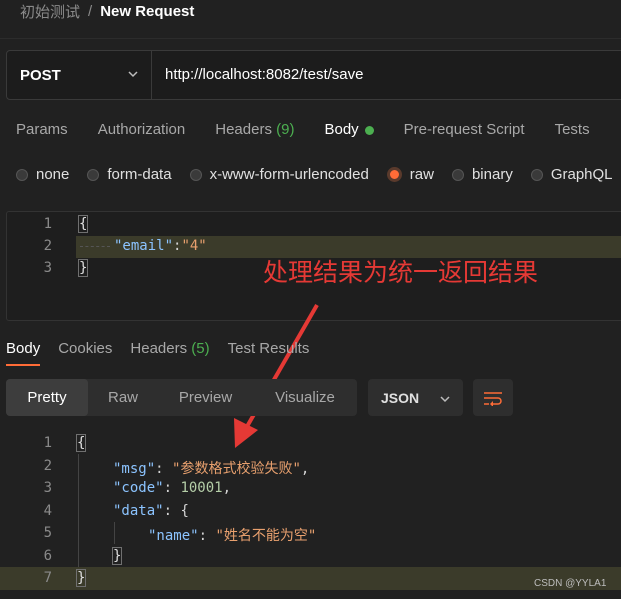 The height and width of the screenshot is (599, 621). What do you see at coordinates (269, 353) in the screenshot?
I see `res-tab-test-results: Test Results` at bounding box center [269, 353].